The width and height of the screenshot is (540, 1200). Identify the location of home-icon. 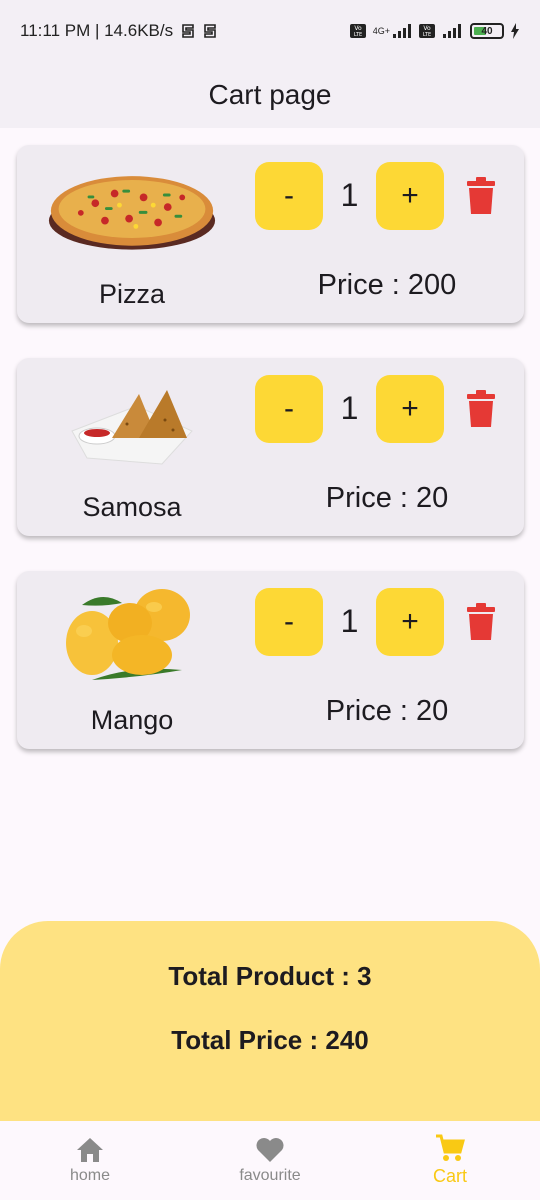
(90, 1149).